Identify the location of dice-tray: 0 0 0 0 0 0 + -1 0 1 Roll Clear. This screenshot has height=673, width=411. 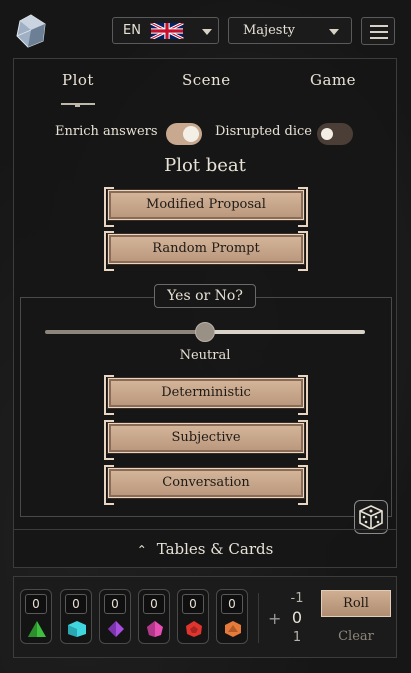
(205, 617).